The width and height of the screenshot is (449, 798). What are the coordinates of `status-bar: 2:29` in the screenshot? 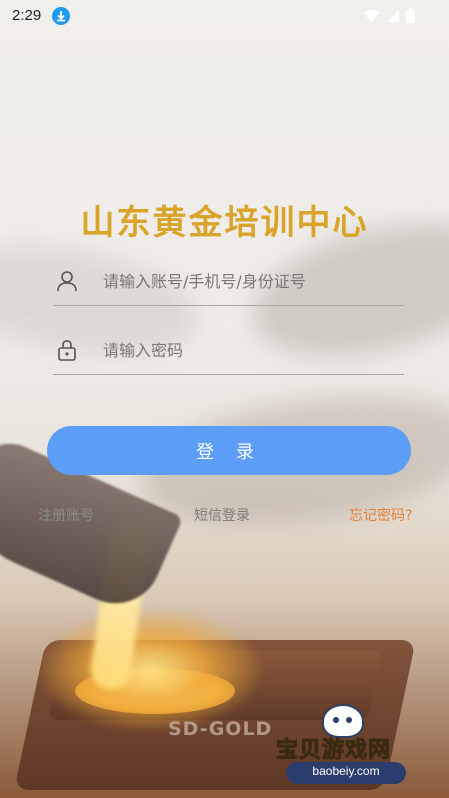 It's located at (224, 16).